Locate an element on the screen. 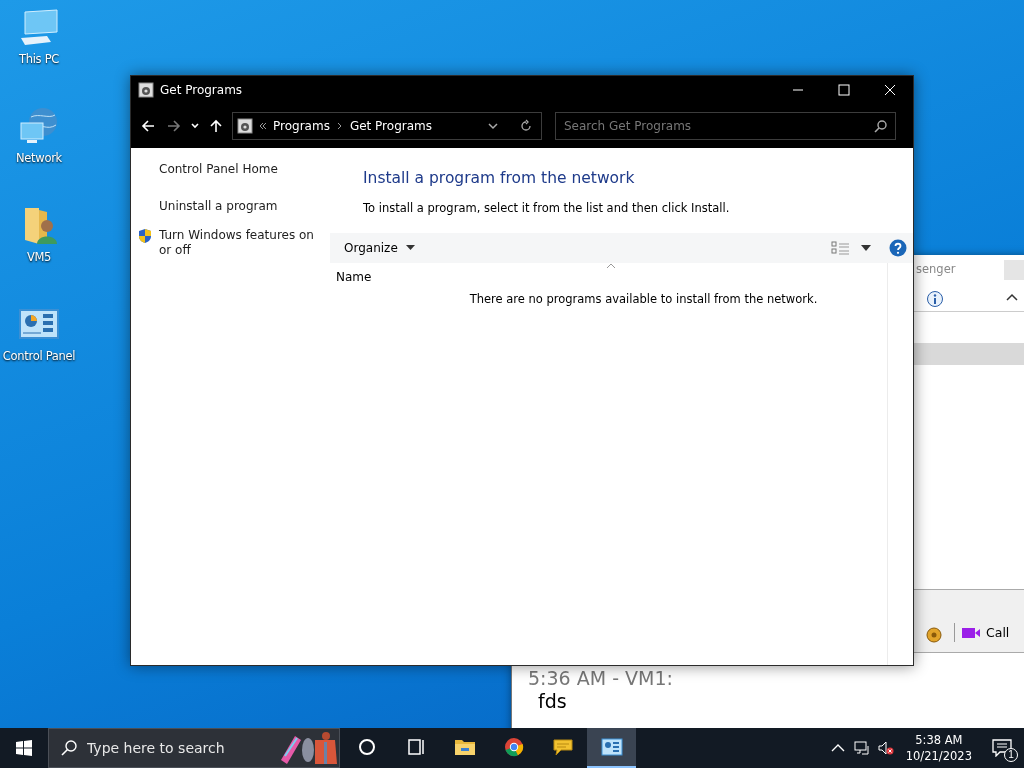  breadcrumb-item: Get Programs is located at coordinates (390, 126).